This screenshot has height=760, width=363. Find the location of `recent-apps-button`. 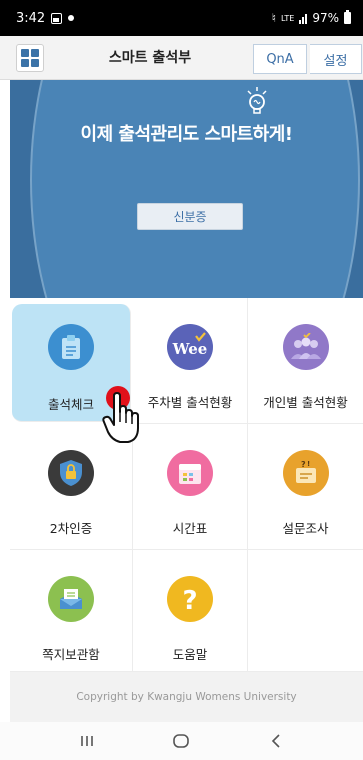

recent-apps-button is located at coordinates (87, 741).